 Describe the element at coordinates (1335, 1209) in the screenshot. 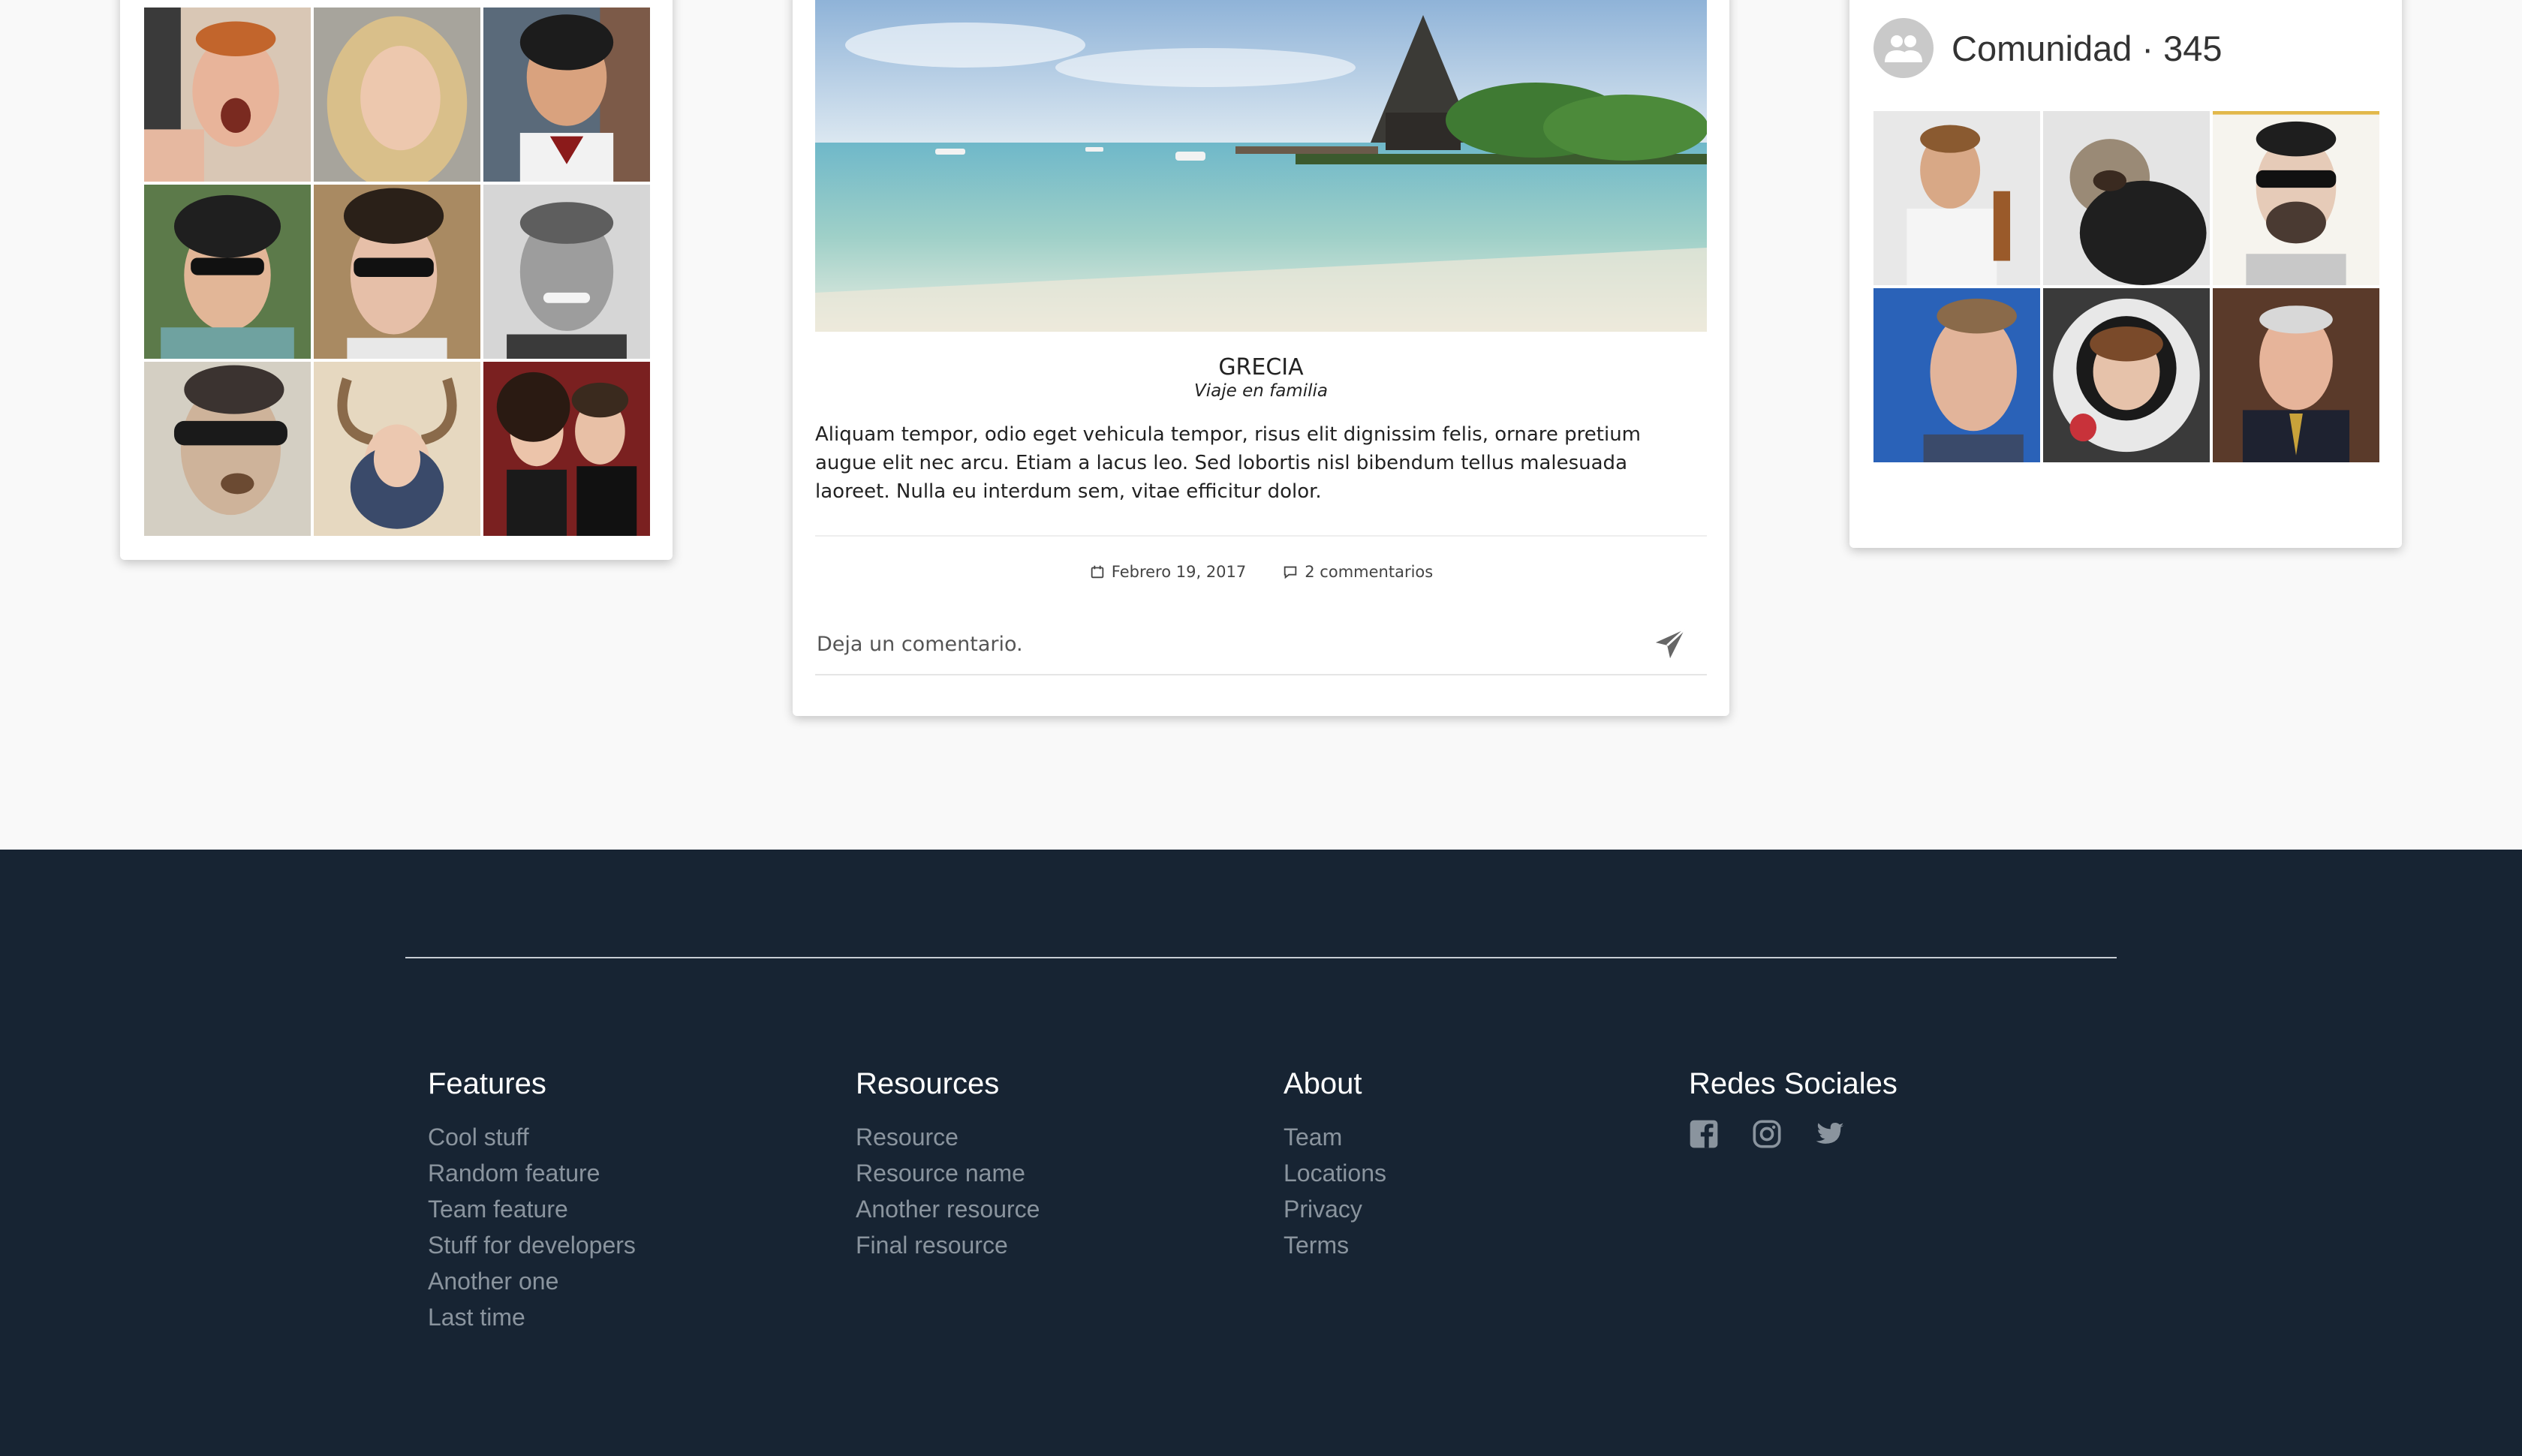

I see `footer-link: Privacy` at that location.